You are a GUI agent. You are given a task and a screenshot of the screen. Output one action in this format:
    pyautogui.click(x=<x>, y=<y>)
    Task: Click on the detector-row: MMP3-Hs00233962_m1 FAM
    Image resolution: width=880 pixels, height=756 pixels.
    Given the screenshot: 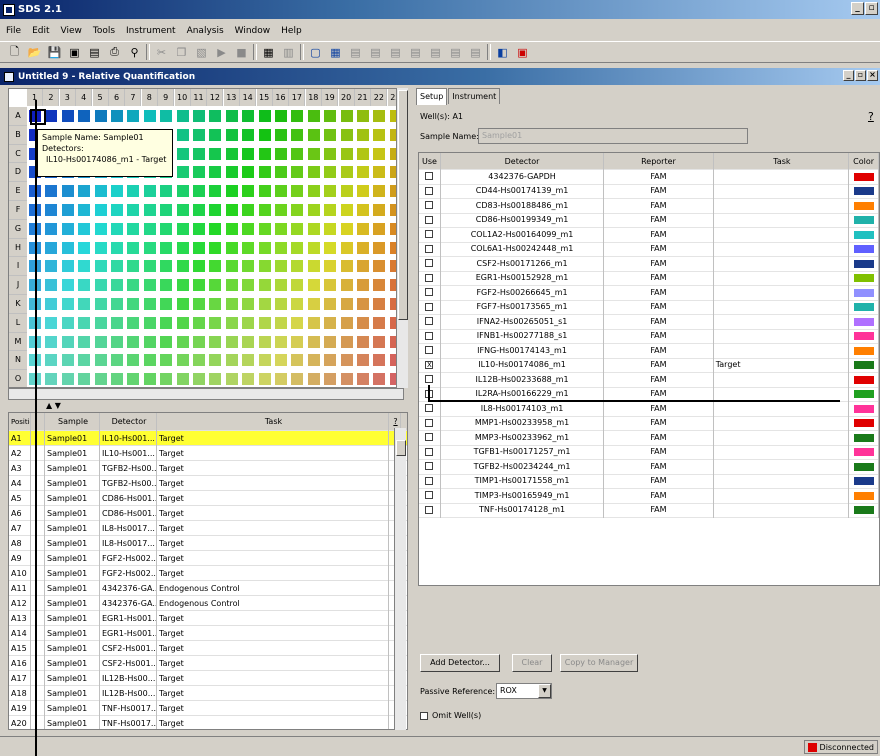 What is the action you would take?
    pyautogui.click(x=649, y=438)
    